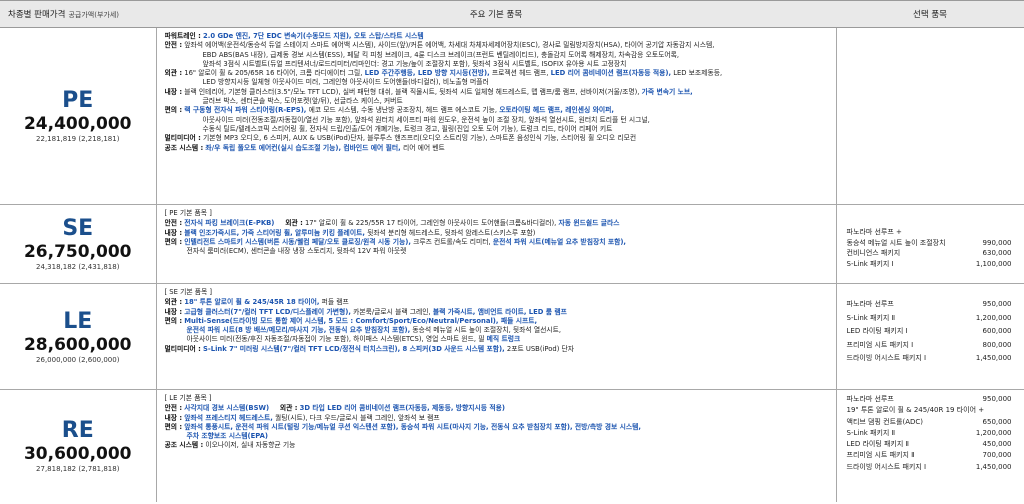  I want to click on trim-name: PE, so click(78, 100).